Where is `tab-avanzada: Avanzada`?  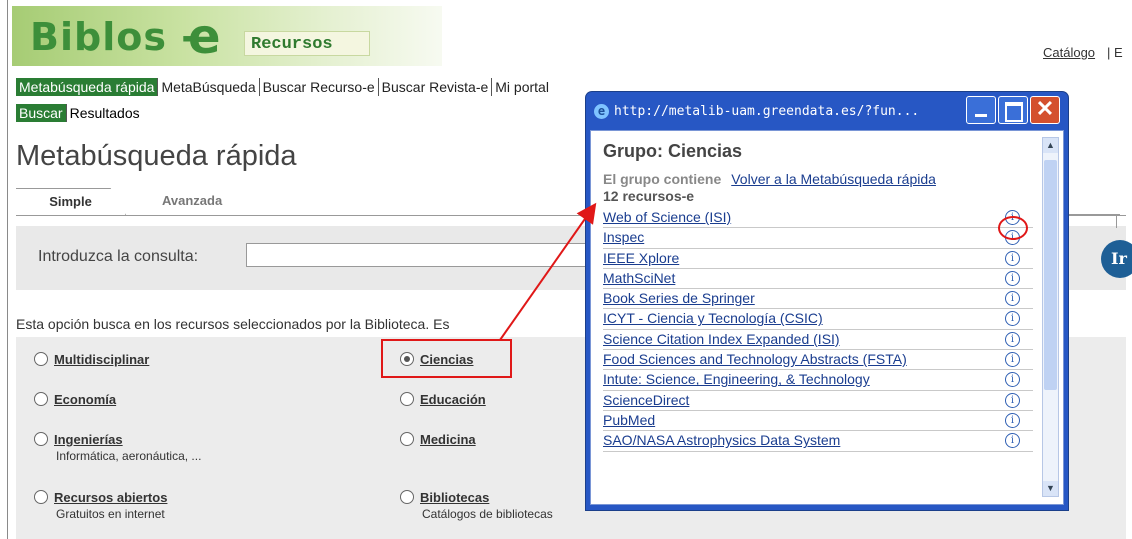 tab-avanzada: Avanzada is located at coordinates (192, 200).